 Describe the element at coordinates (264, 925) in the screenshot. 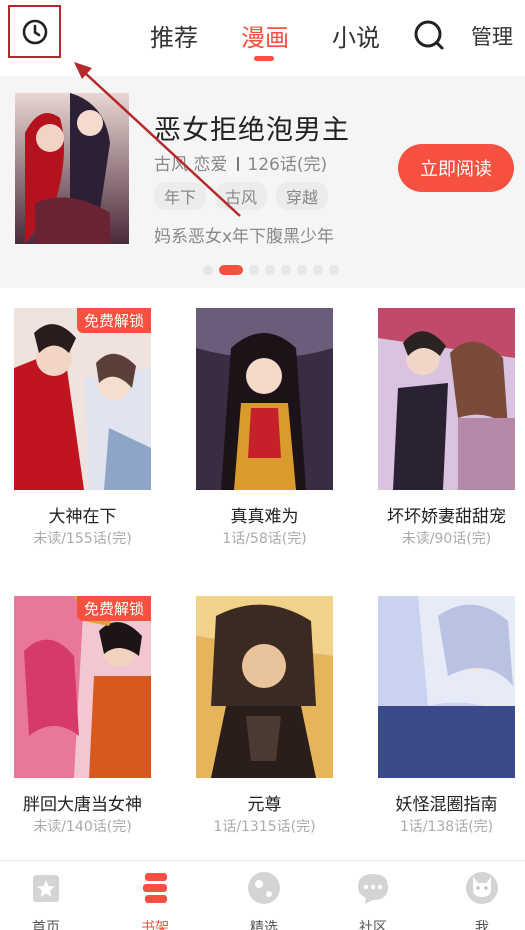

I see `nav-label: 精选` at that location.